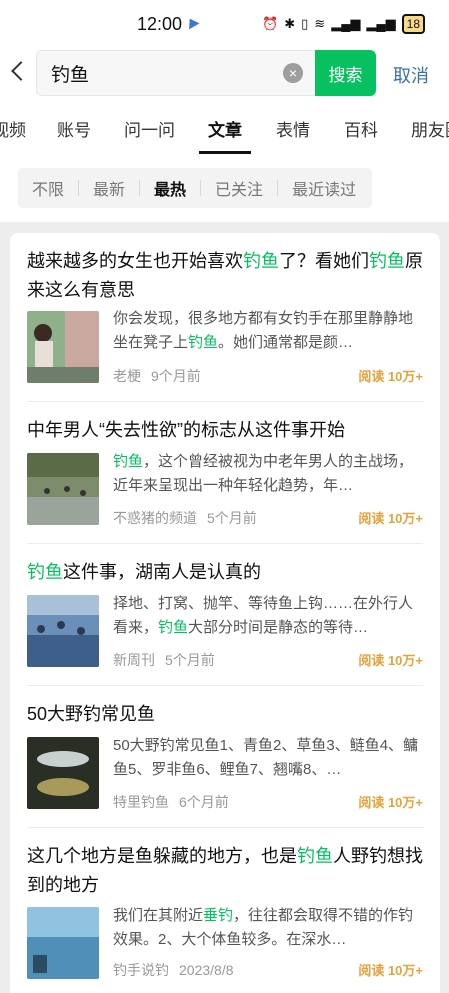  I want to click on bluetooth-icon: ✱, so click(290, 23).